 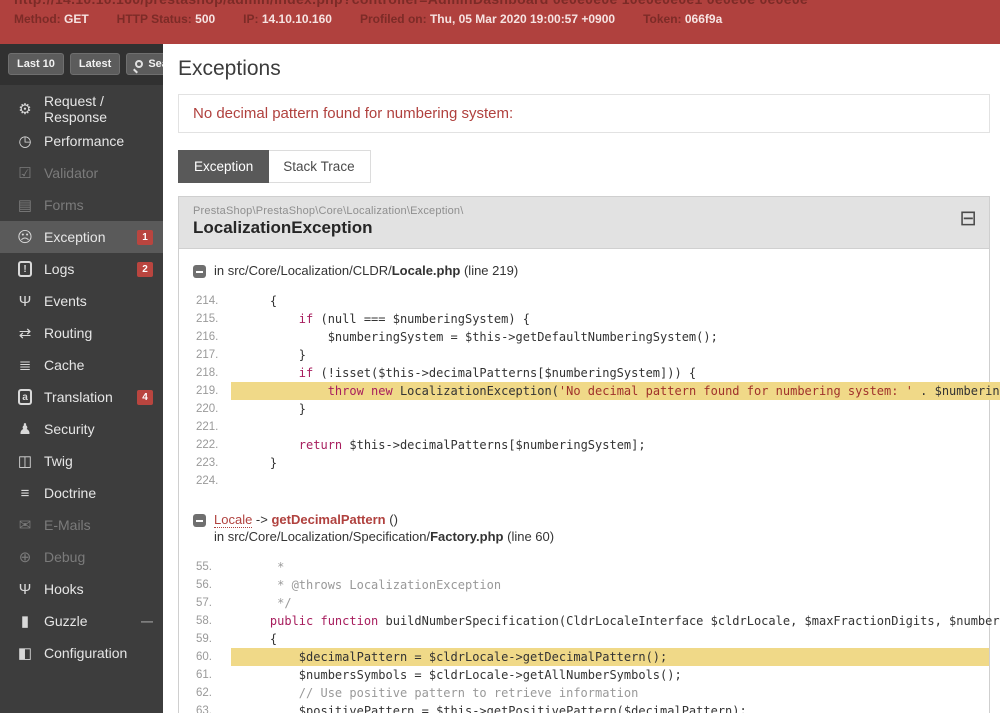 I want to click on code-line: 223. }, so click(x=584, y=463).